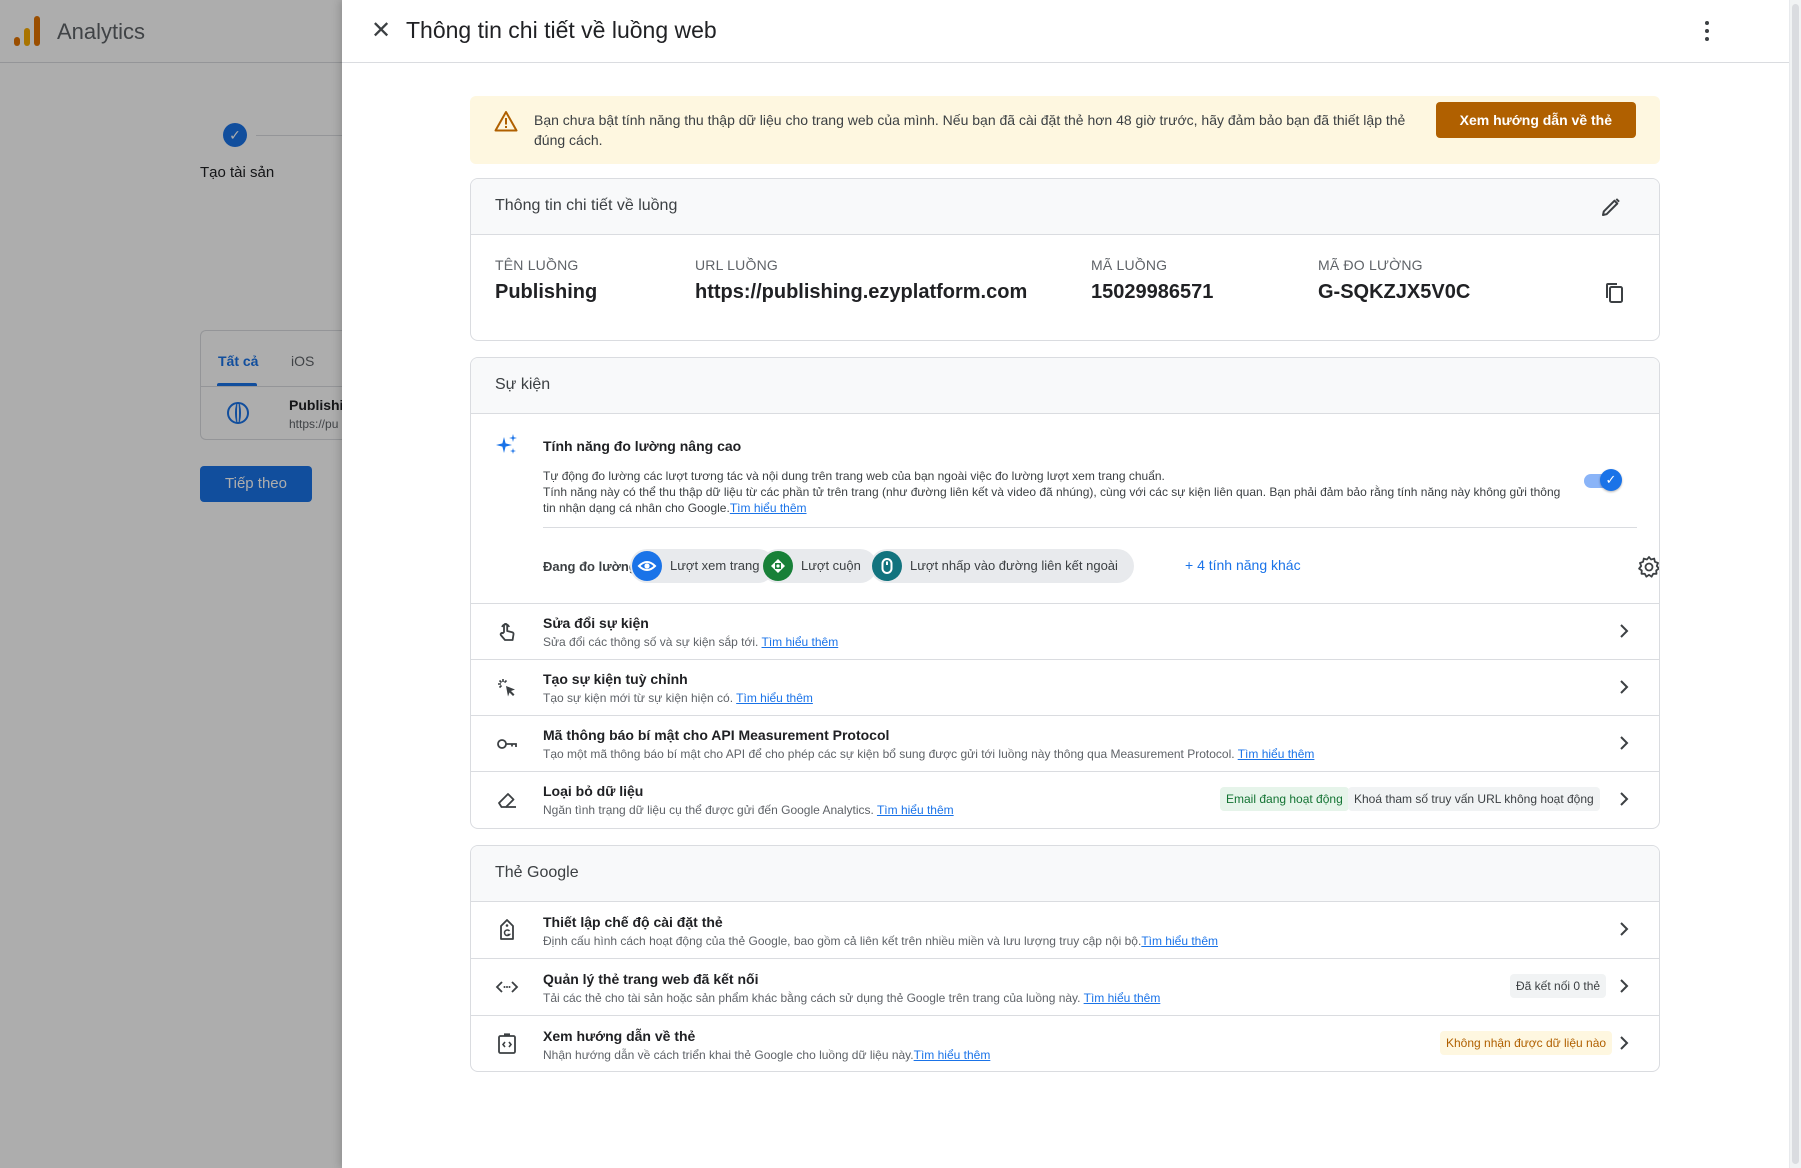 The image size is (1801, 1168). Describe the element at coordinates (1535, 120) in the screenshot. I see `view-tag-instructions-button: Xem hướng dẫn về thẻ` at that location.